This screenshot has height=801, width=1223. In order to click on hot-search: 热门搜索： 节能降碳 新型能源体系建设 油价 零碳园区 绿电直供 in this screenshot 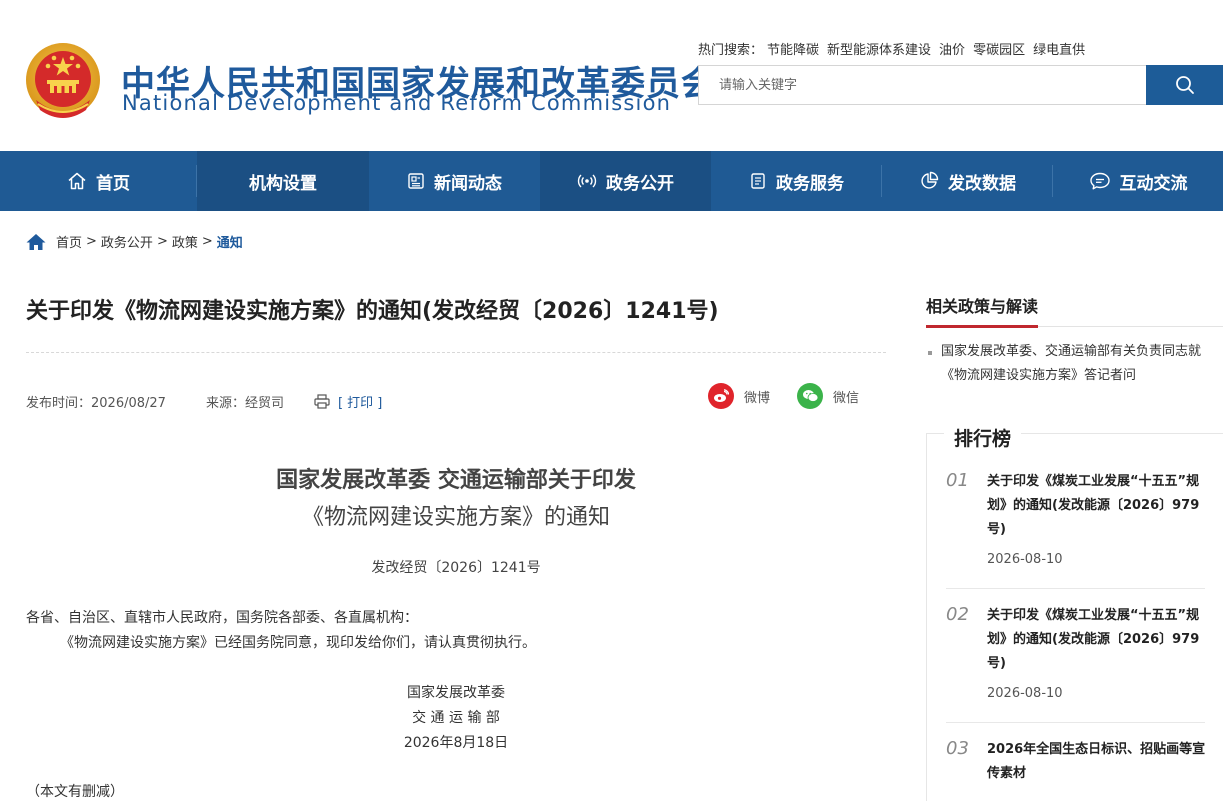, I will do `click(893, 48)`.